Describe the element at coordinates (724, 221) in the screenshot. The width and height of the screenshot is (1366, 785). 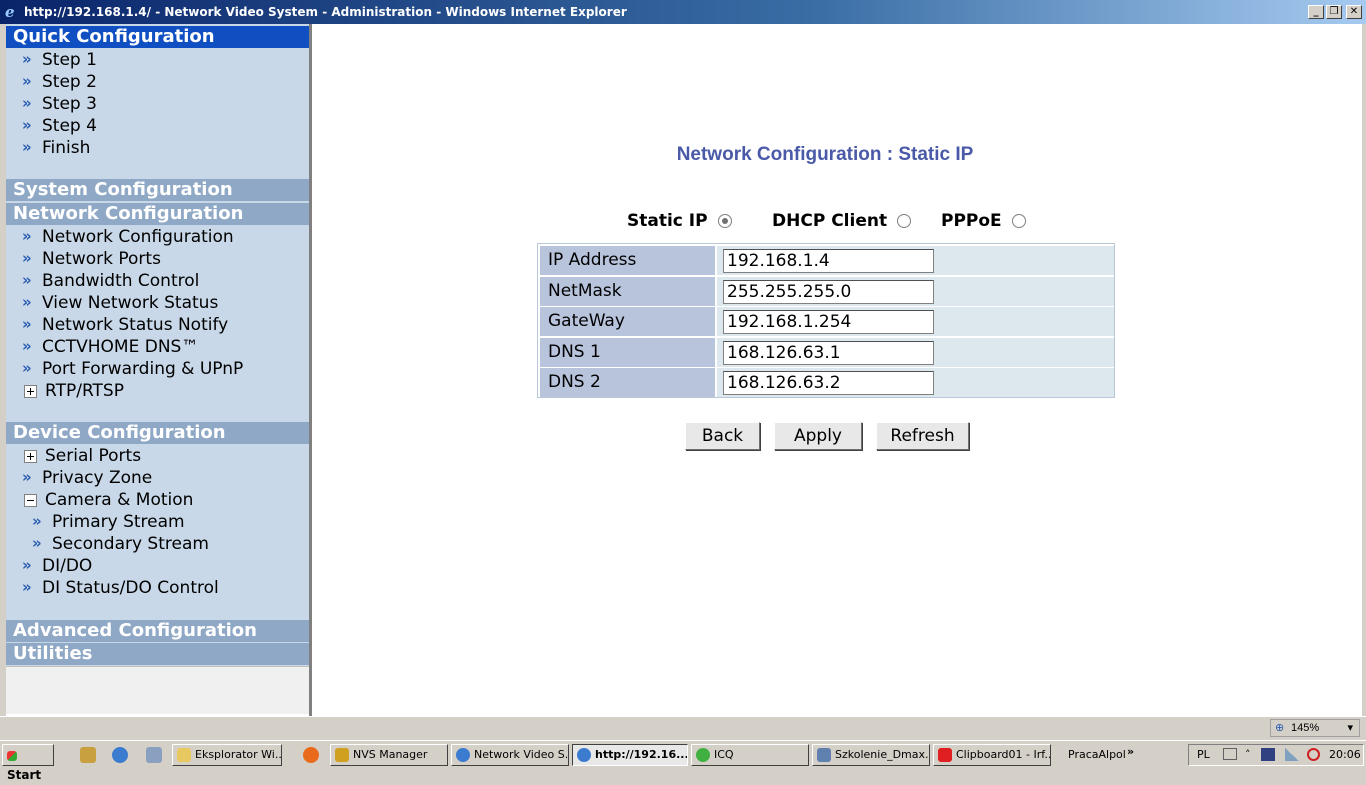
I see `static-ip-radio` at that location.